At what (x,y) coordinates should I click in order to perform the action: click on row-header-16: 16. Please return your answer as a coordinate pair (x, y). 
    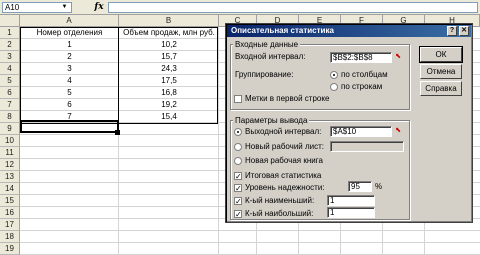
    Looking at the image, I should click on (10, 213).